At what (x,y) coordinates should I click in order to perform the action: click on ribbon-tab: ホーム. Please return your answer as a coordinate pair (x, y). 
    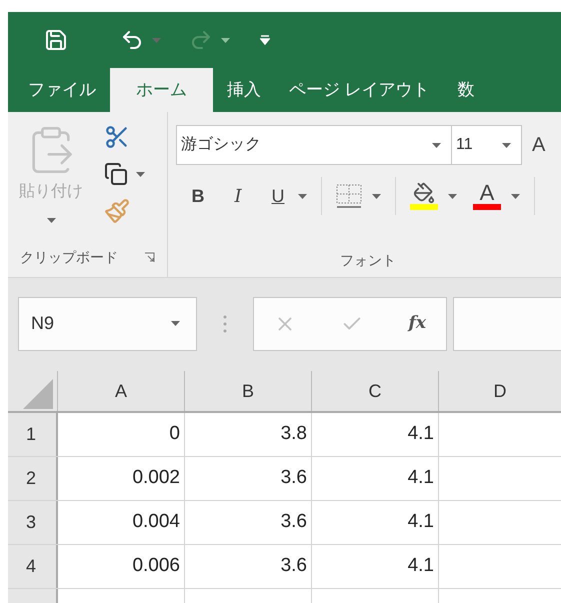
    Looking at the image, I should click on (161, 90).